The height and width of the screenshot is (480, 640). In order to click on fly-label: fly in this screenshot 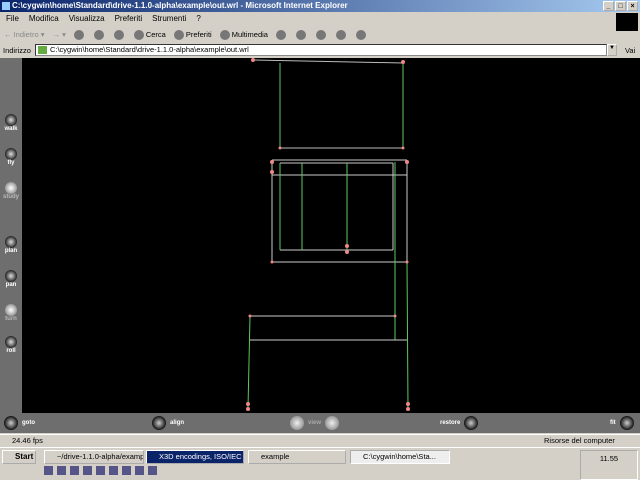, I will do `click(11, 163)`.